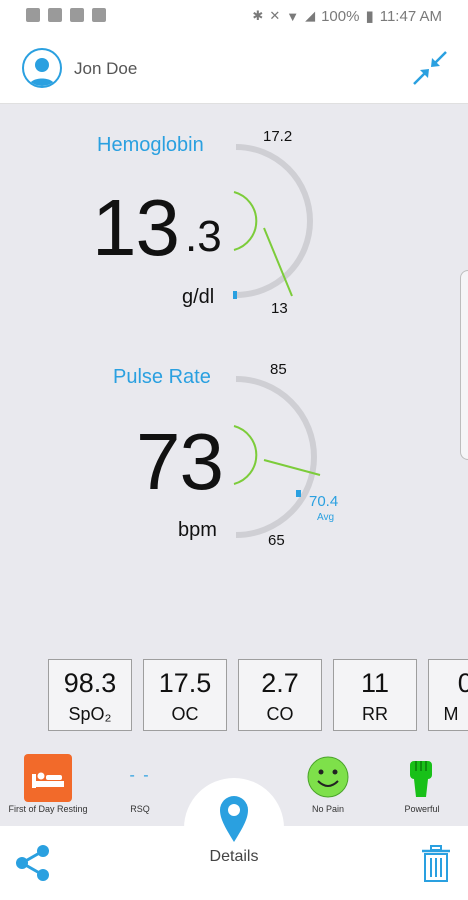  What do you see at coordinates (234, 856) in the screenshot?
I see `details-label: Details` at bounding box center [234, 856].